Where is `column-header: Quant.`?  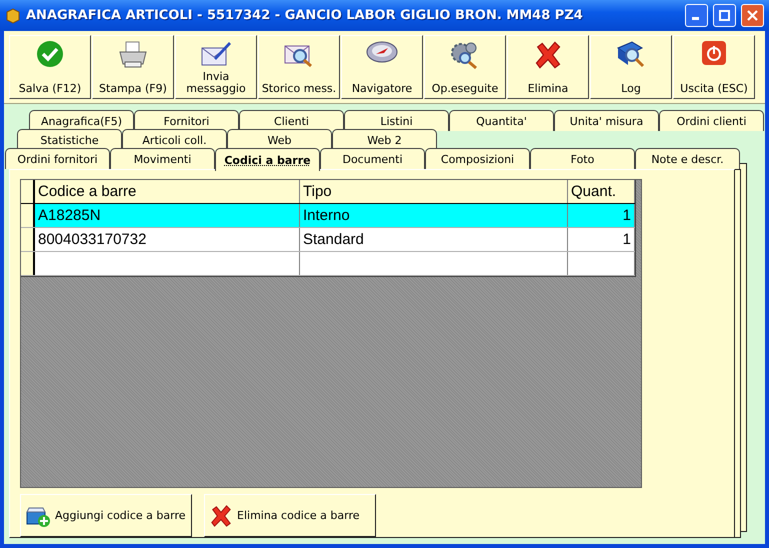 column-header: Quant. is located at coordinates (601, 191).